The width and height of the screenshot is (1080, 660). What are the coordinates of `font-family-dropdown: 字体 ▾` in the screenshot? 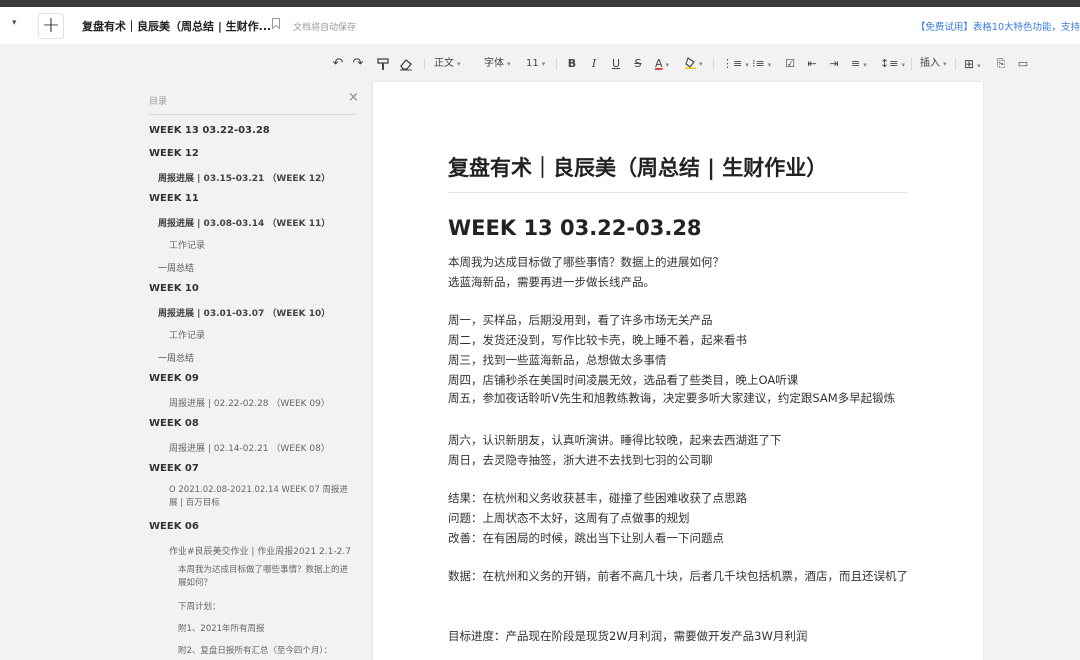 It's located at (497, 64).